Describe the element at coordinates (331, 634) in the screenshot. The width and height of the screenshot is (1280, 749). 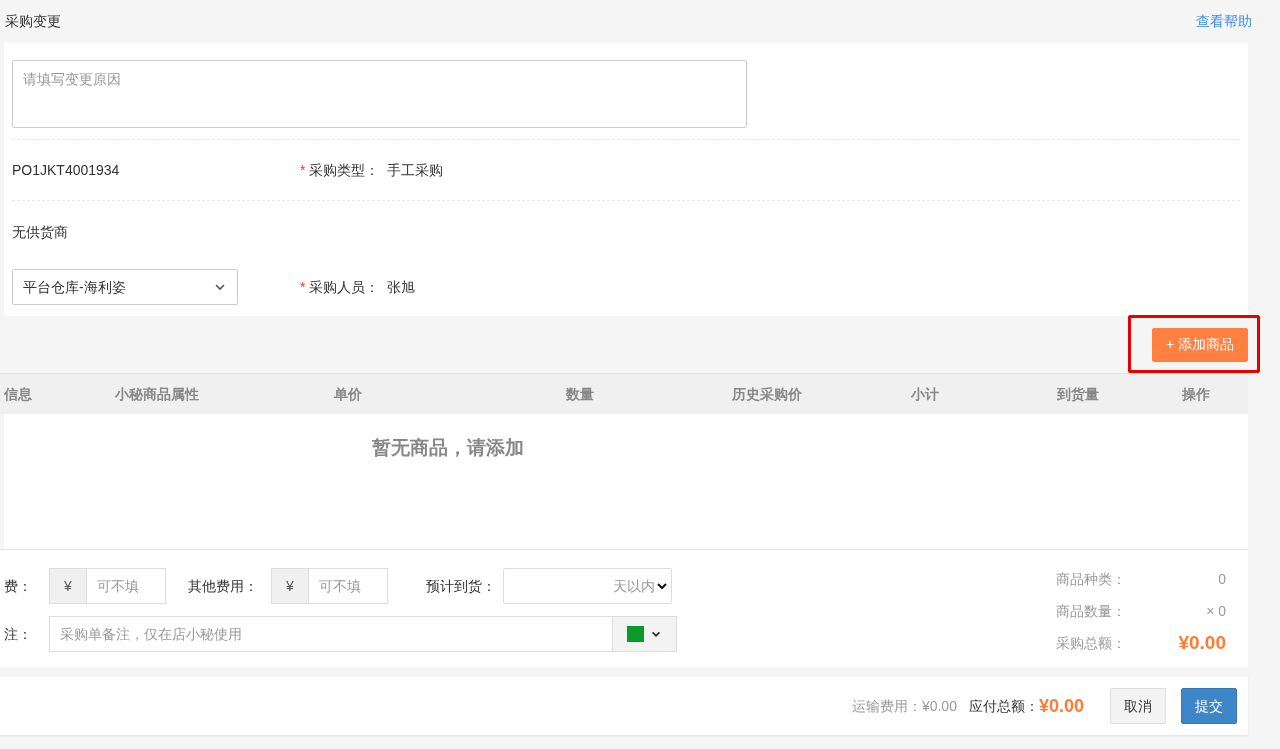
I see `note-input: 采购单备注，仅在店小秘使用` at that location.